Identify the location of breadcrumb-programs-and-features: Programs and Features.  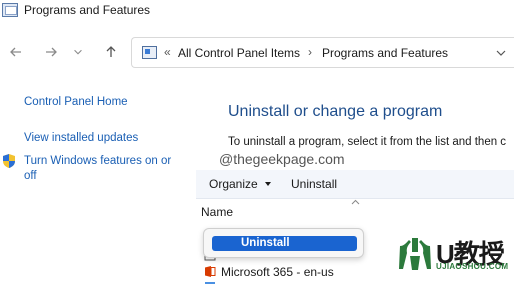
(385, 53).